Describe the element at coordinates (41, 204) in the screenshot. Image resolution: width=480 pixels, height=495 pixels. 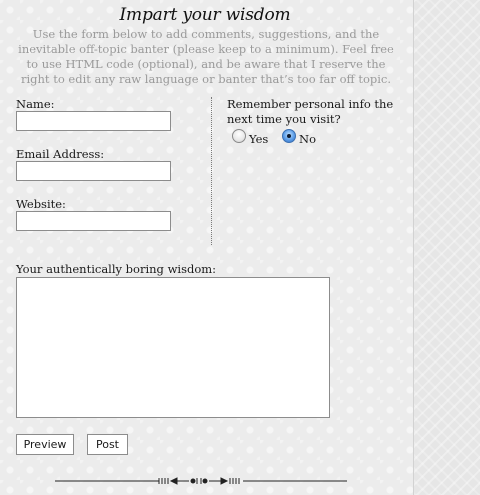
I see `website-label: Website:` at that location.